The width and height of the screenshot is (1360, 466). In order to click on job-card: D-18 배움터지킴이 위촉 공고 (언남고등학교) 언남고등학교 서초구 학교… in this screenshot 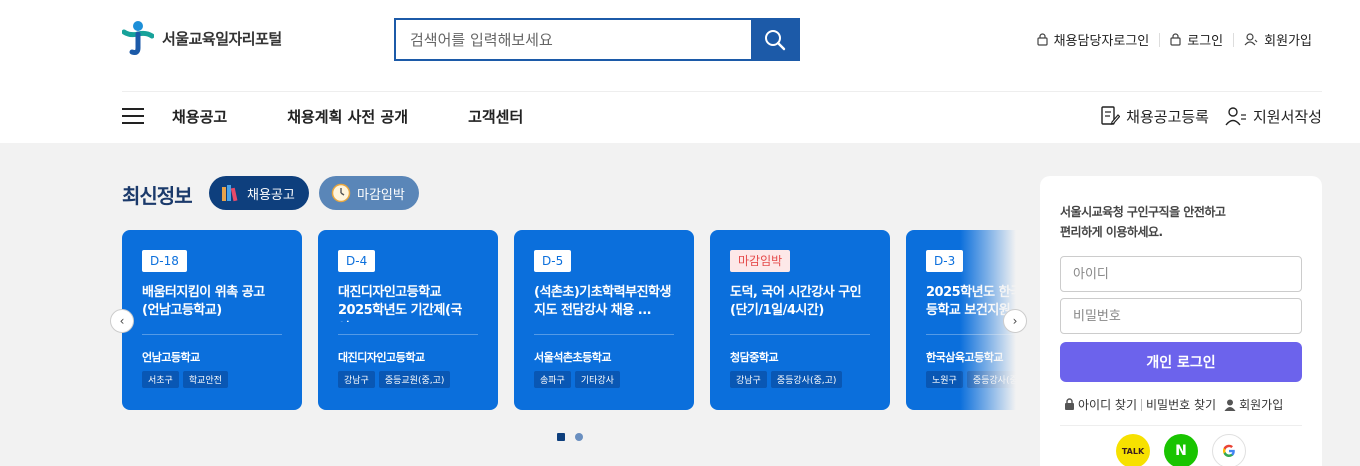, I will do `click(212, 320)`.